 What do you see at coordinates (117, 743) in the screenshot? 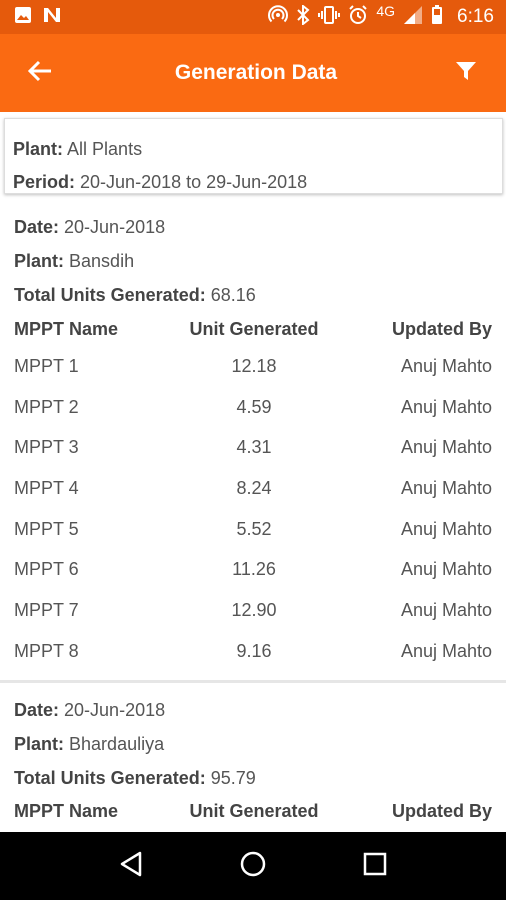
I see `plant-value: Bhardauliya` at bounding box center [117, 743].